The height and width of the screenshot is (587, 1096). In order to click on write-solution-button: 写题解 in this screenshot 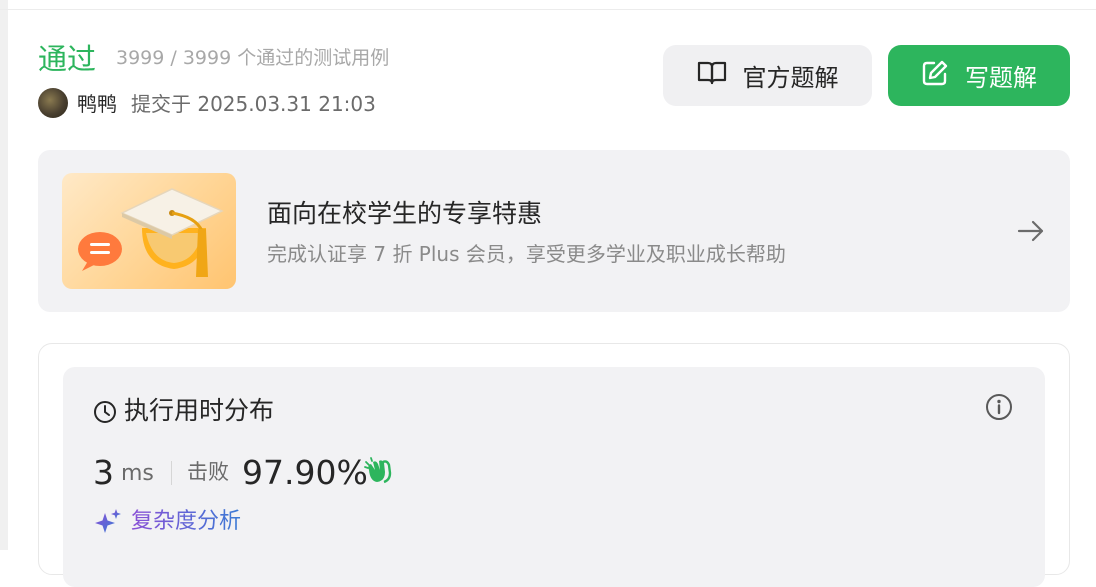, I will do `click(979, 75)`.